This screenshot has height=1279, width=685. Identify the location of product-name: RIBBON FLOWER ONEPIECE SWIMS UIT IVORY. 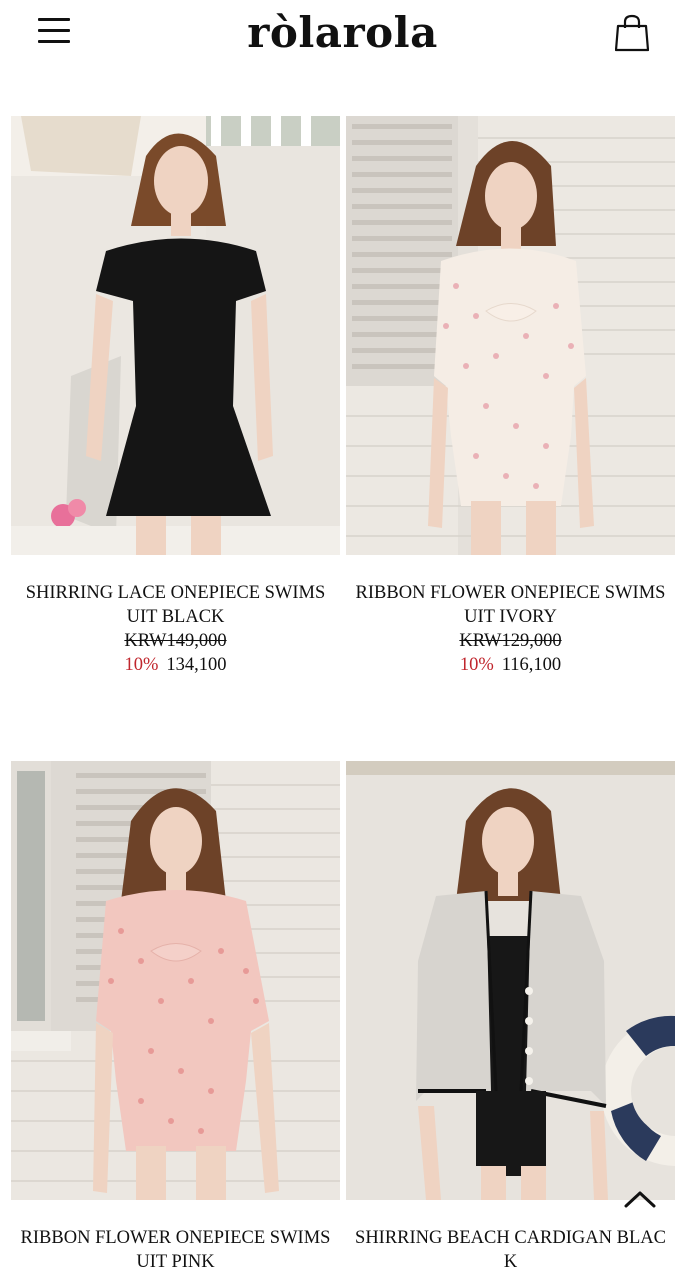
(510, 605).